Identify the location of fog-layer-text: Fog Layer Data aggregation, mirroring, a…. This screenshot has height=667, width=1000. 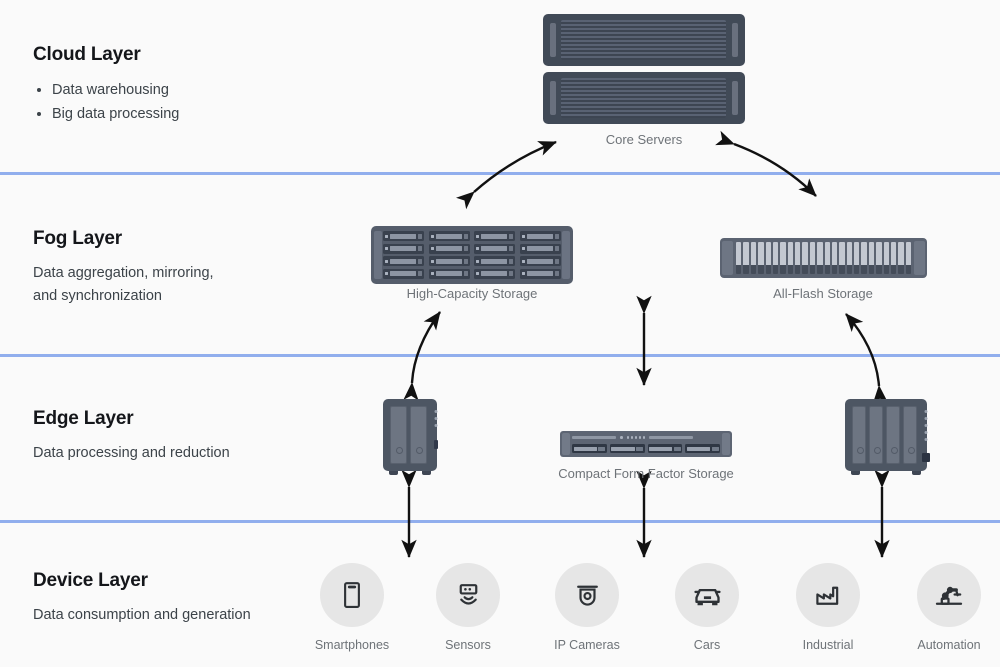
(123, 268).